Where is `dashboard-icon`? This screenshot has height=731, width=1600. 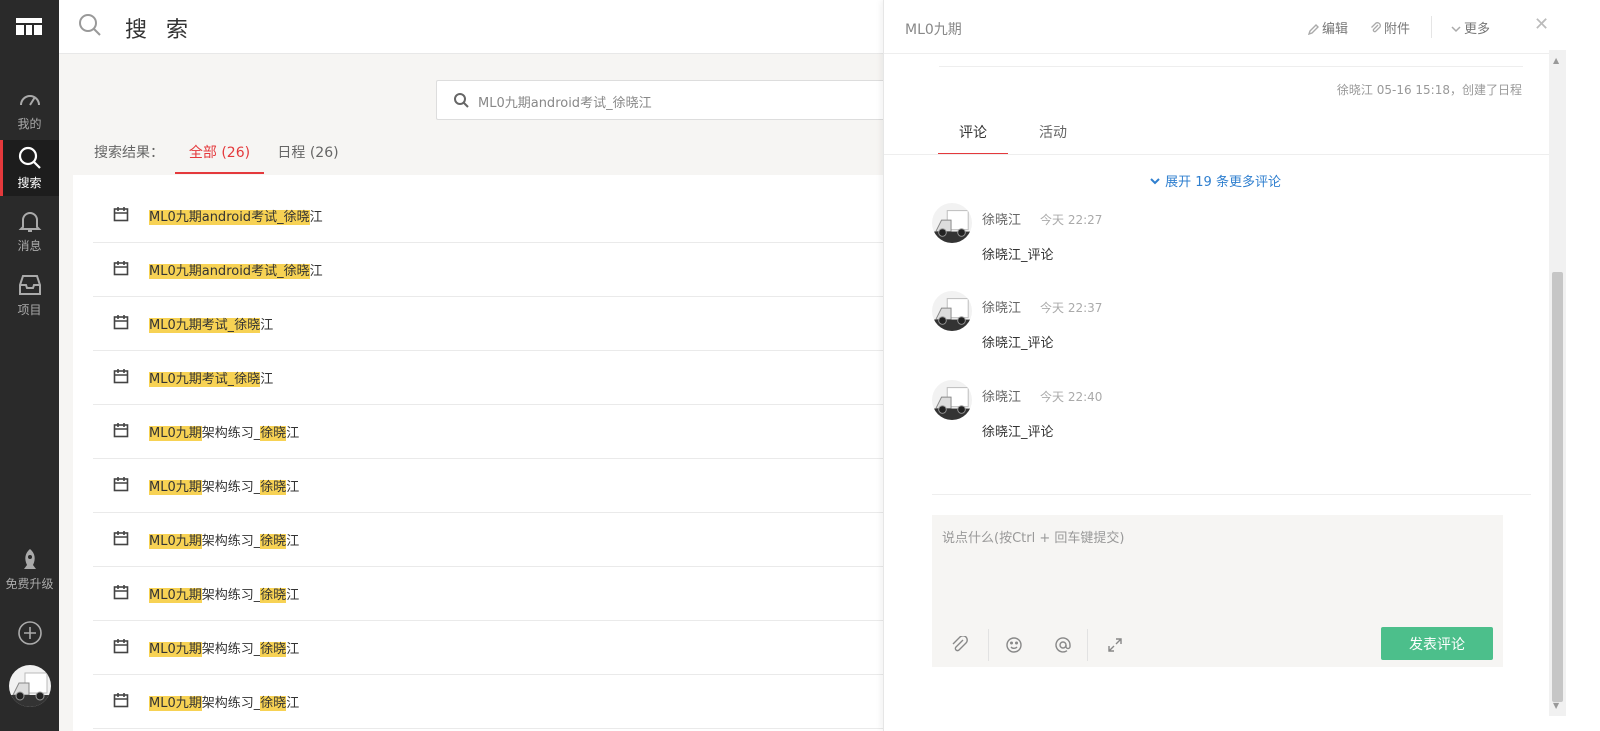
dashboard-icon is located at coordinates (29, 100).